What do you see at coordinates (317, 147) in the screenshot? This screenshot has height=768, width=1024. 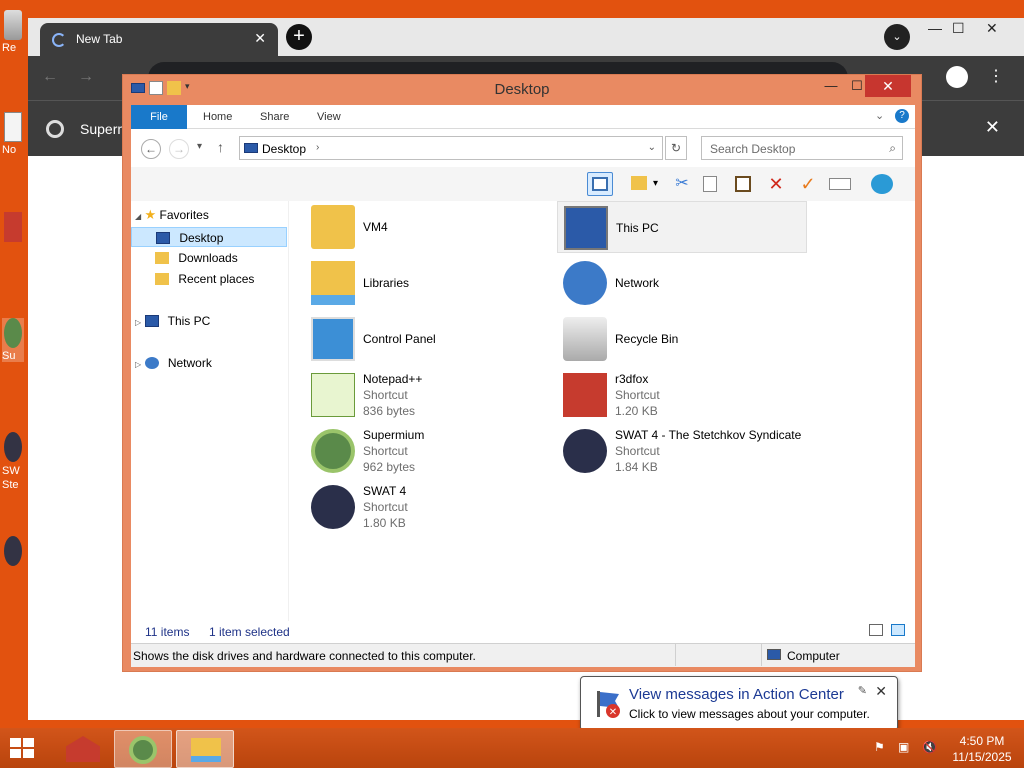 I see `chevron-right-icon: ›` at bounding box center [317, 147].